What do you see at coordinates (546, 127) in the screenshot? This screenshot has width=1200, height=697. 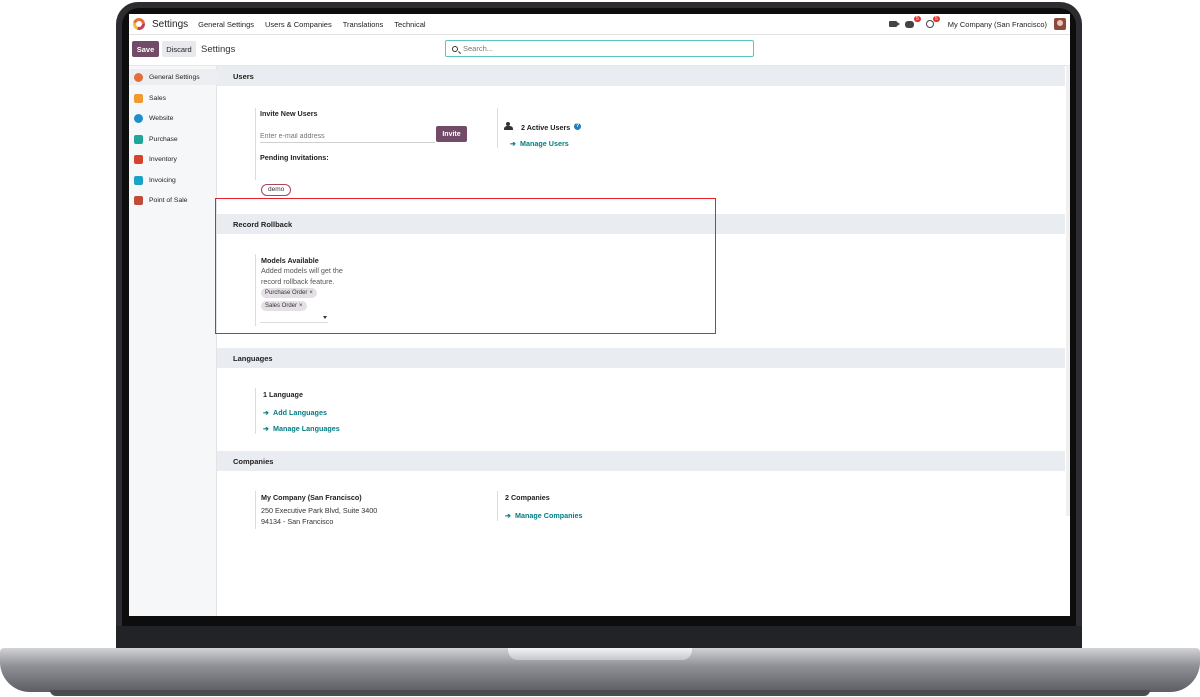 I see `active-users-count: 2 Active Users` at bounding box center [546, 127].